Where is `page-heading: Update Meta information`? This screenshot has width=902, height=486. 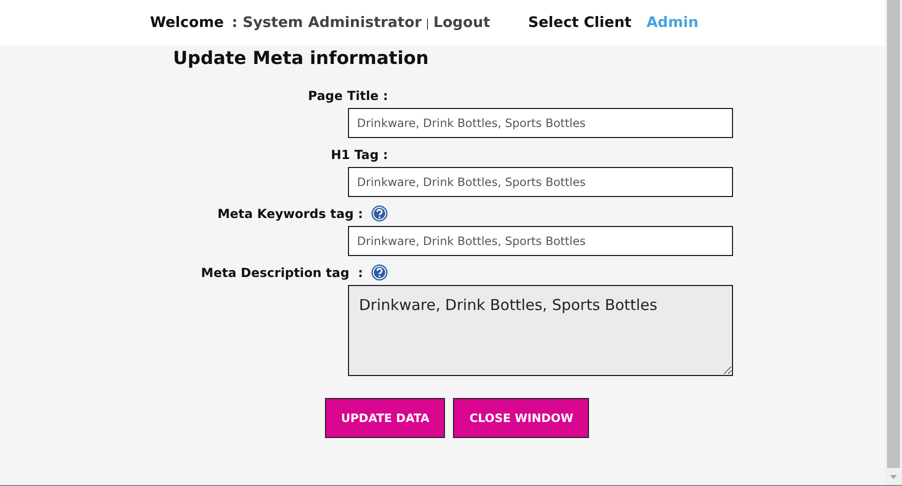 page-heading: Update Meta information is located at coordinates (301, 58).